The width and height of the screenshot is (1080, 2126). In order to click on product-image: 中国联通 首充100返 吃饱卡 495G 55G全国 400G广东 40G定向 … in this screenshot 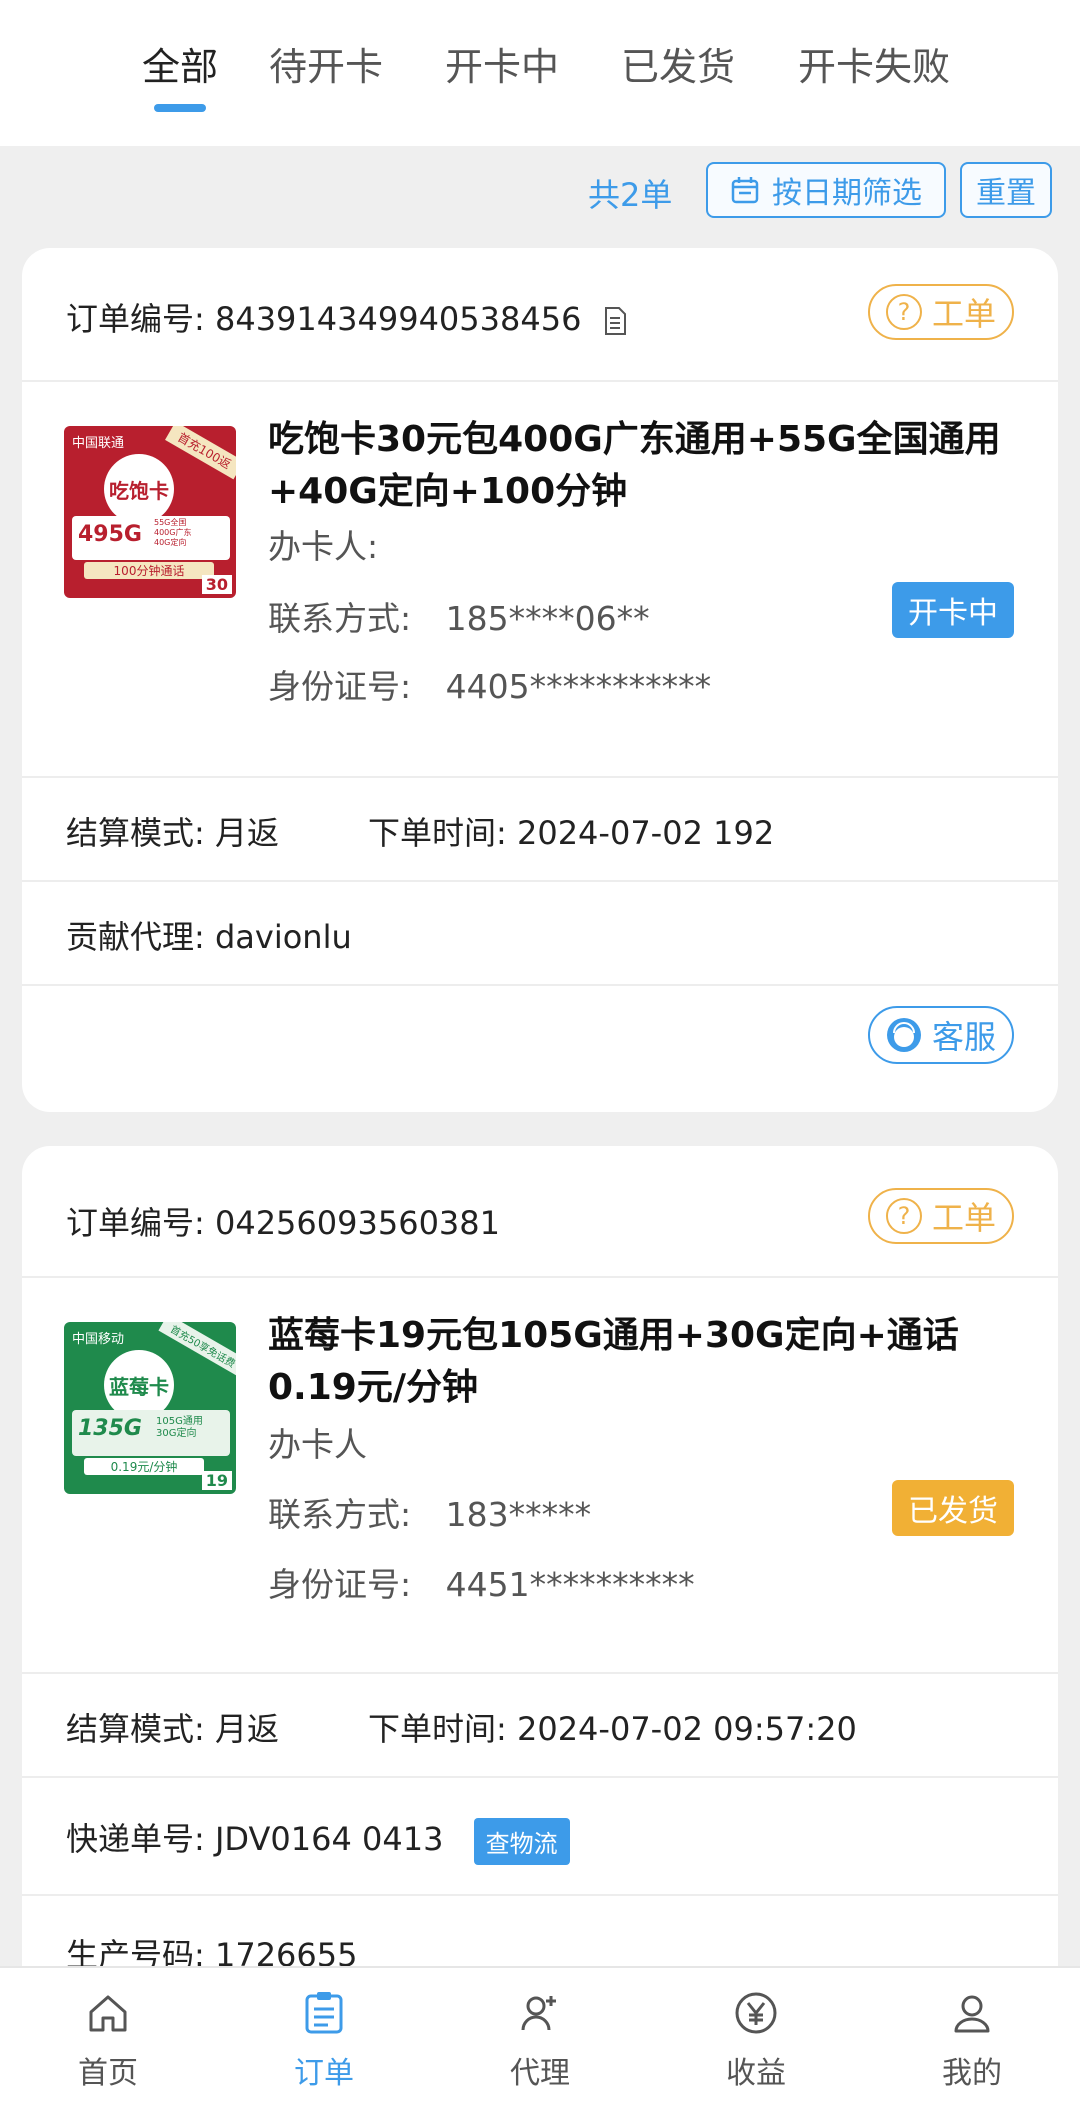, I will do `click(150, 512)`.